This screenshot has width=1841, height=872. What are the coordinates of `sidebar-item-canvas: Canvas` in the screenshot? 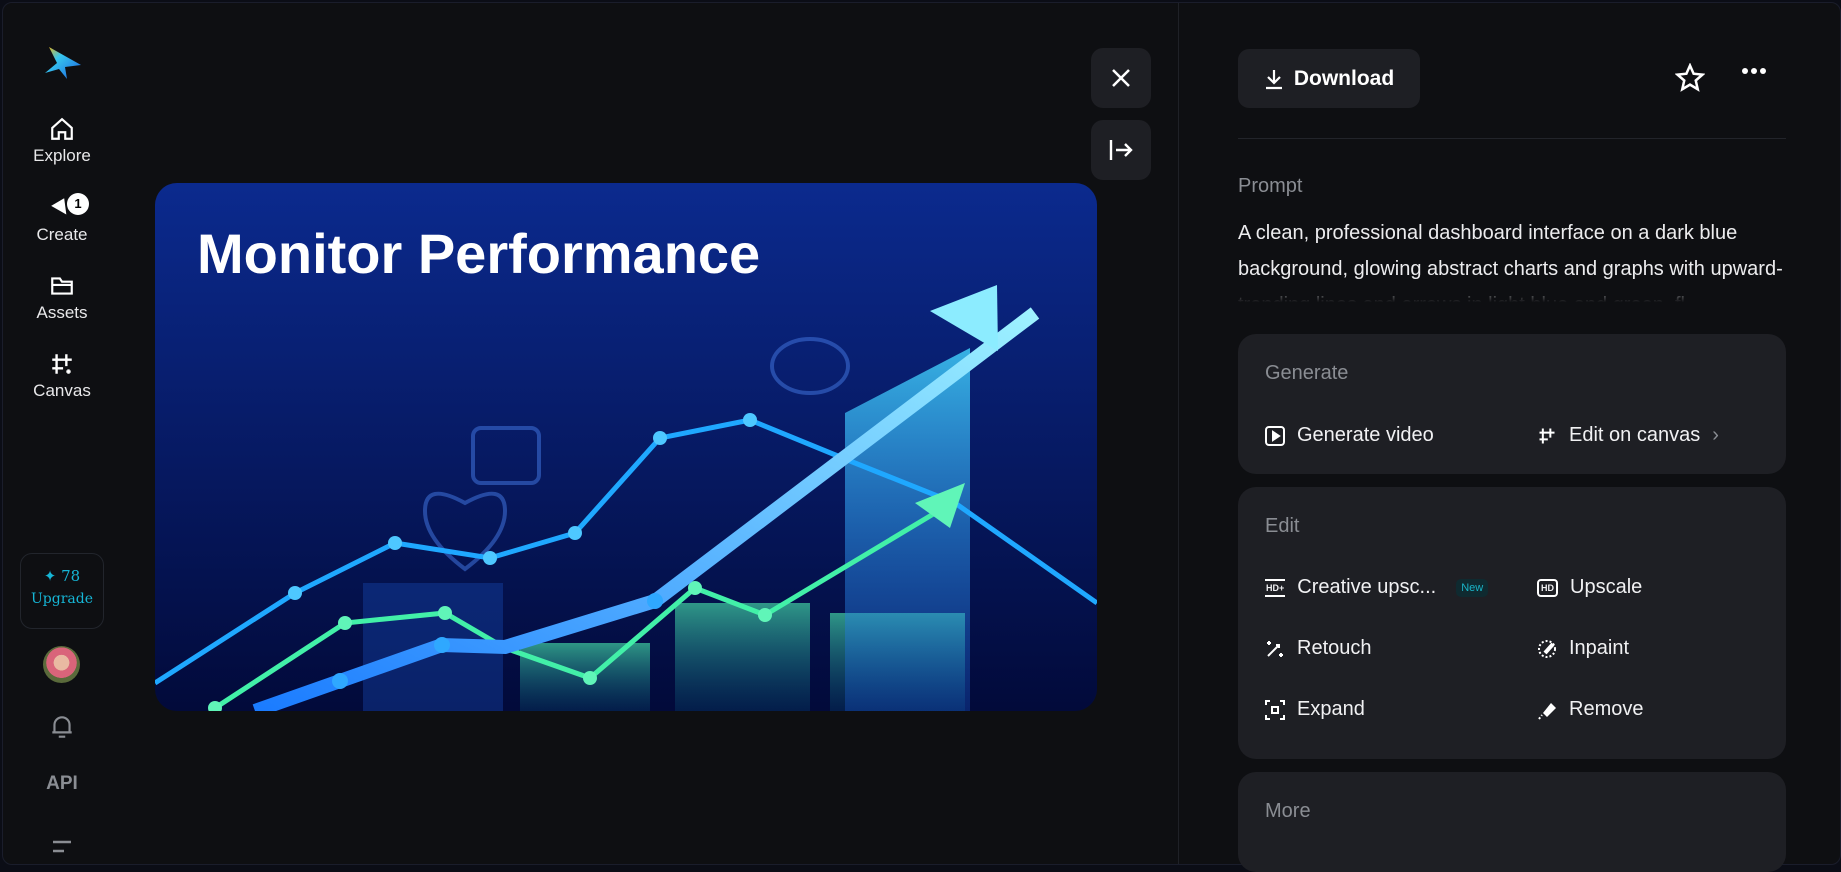 It's located at (62, 376).